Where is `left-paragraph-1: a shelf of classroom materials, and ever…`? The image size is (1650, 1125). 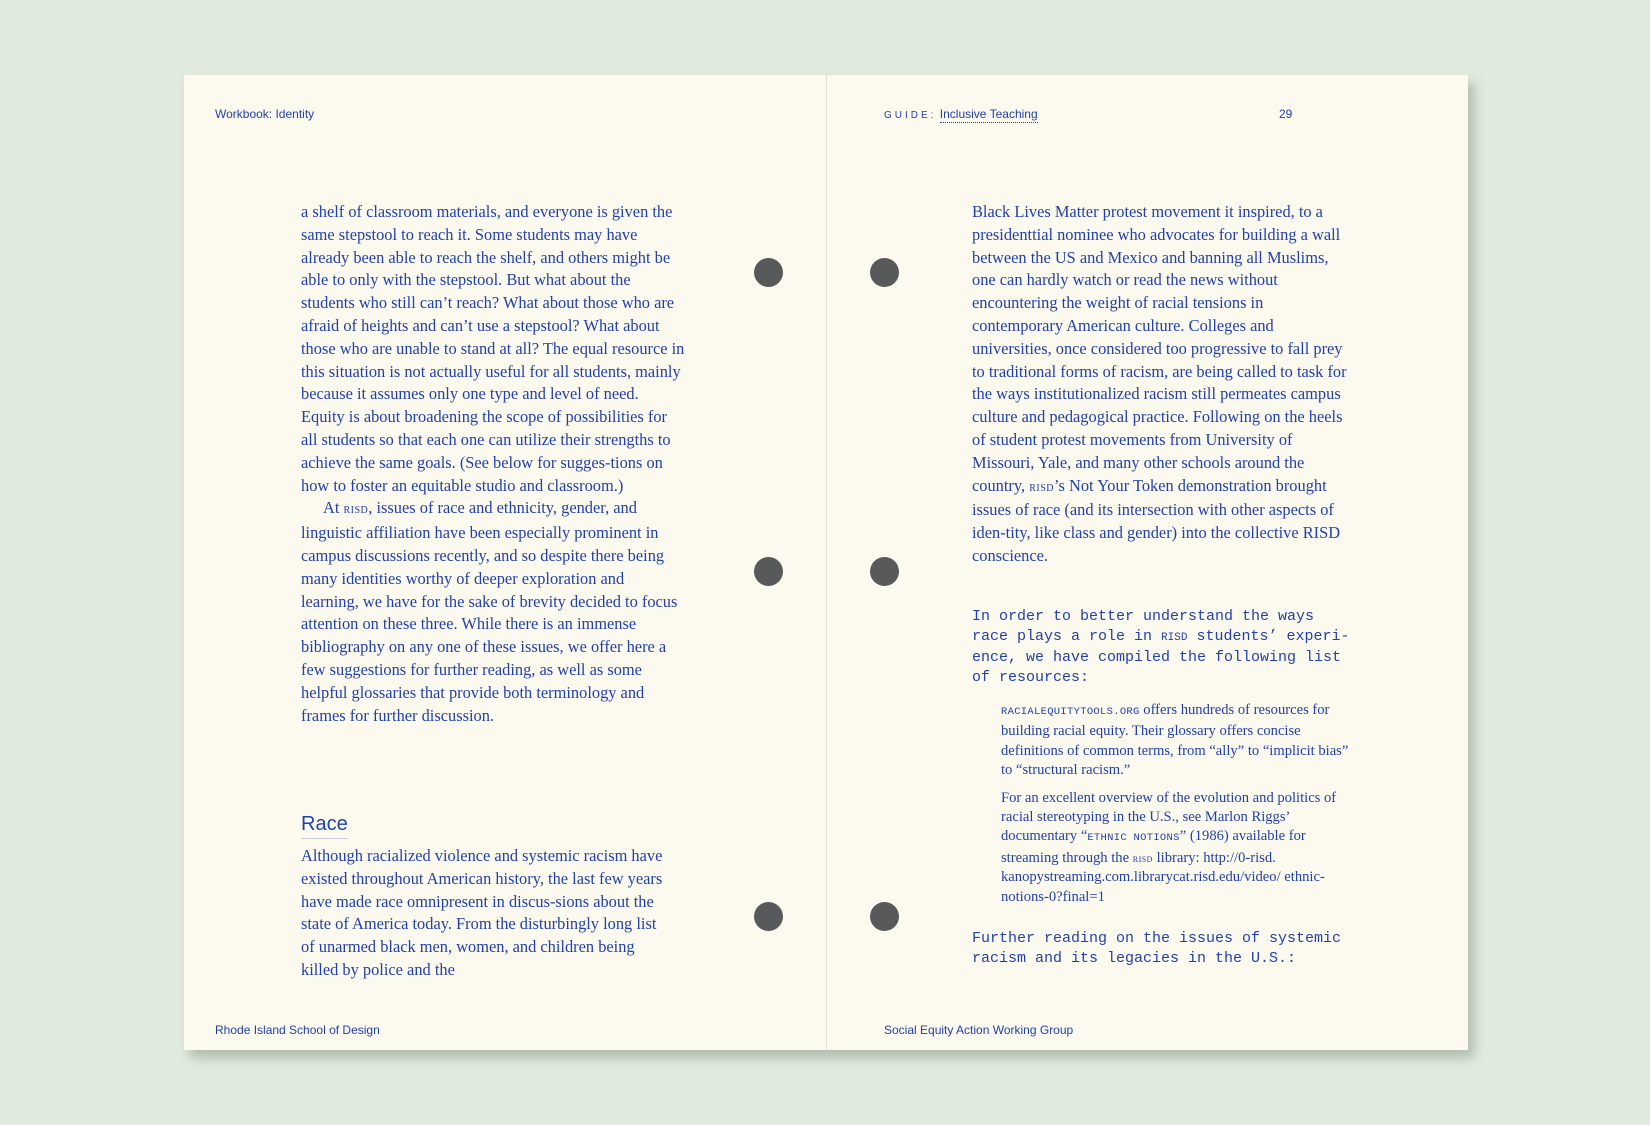
left-paragraph-1: a shelf of classroom materials, and ever… is located at coordinates (493, 348).